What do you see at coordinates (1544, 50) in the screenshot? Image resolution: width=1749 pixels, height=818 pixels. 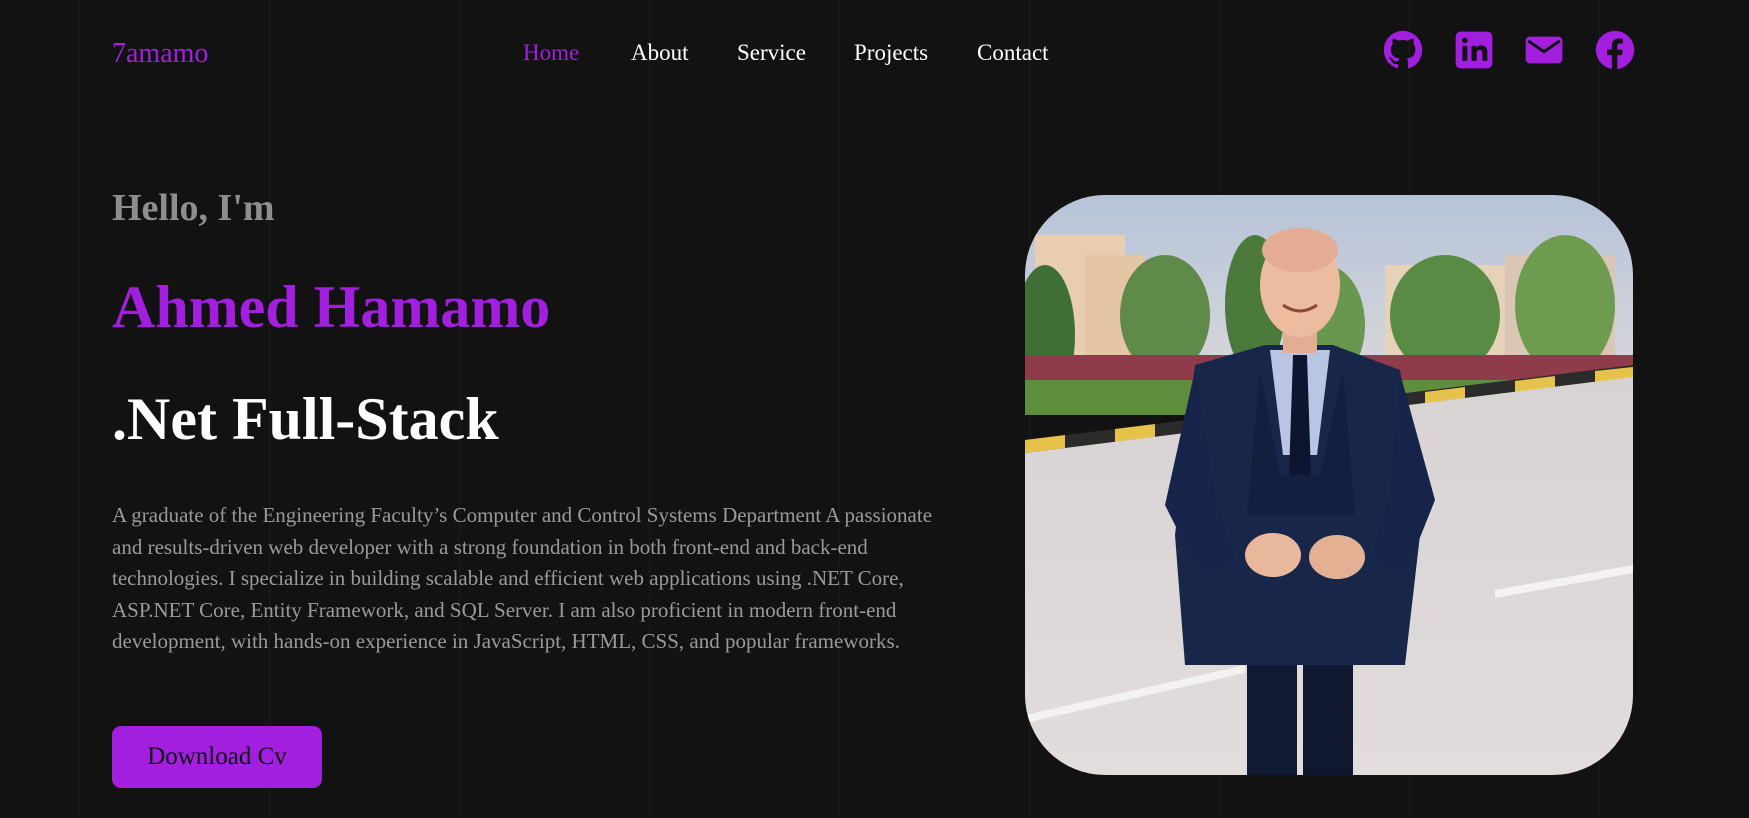 I see `email-icon` at bounding box center [1544, 50].